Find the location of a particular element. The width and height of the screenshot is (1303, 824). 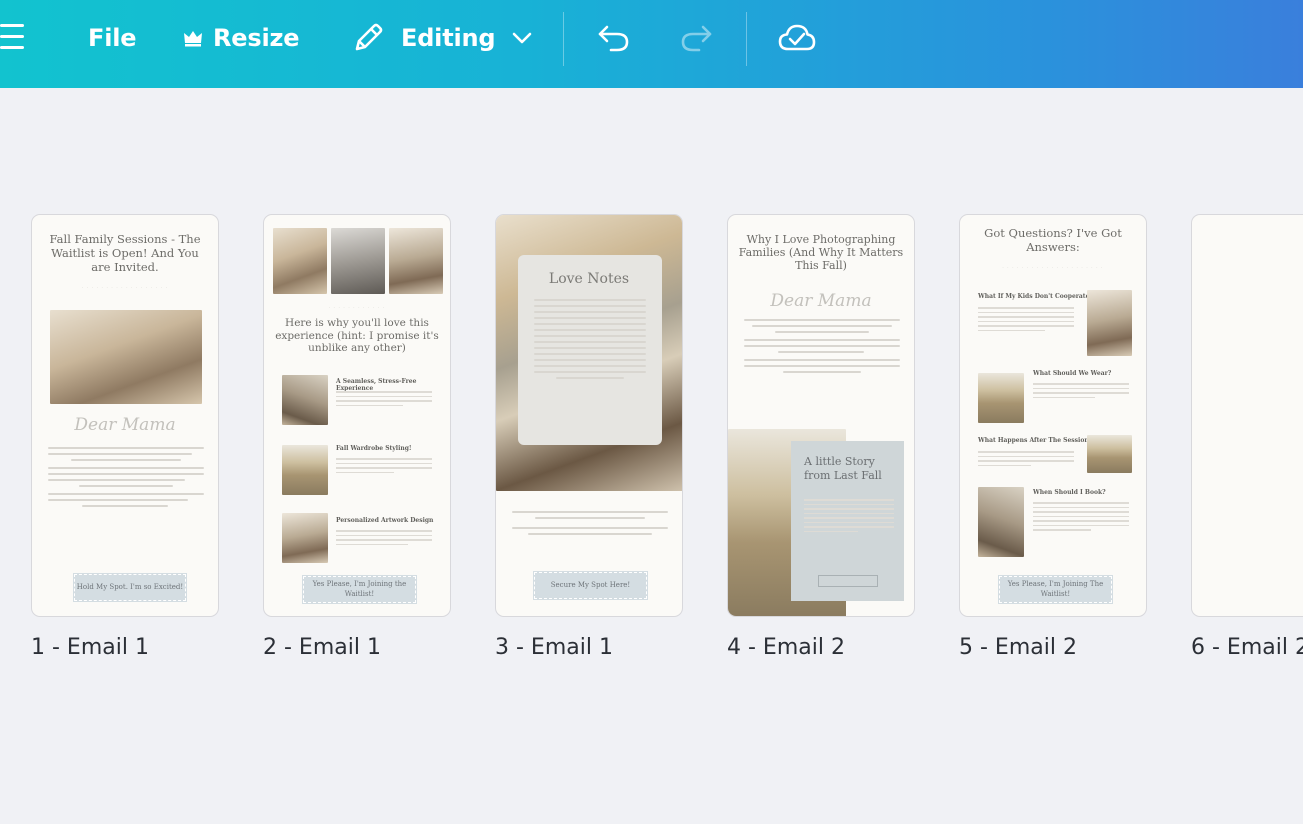

decorative-text: · · · · · · · · · · · · · · · · · · is located at coordinates (125, 287).